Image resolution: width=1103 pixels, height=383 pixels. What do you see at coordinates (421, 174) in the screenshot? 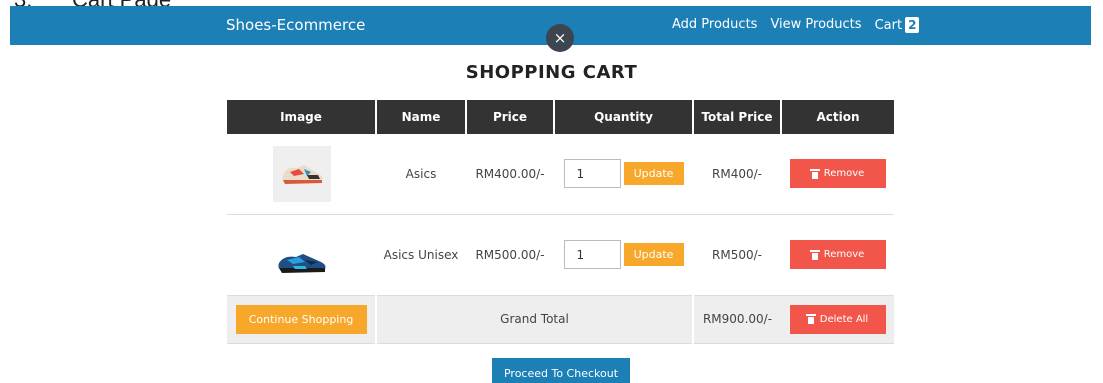
I see `product-name: Asics` at bounding box center [421, 174].